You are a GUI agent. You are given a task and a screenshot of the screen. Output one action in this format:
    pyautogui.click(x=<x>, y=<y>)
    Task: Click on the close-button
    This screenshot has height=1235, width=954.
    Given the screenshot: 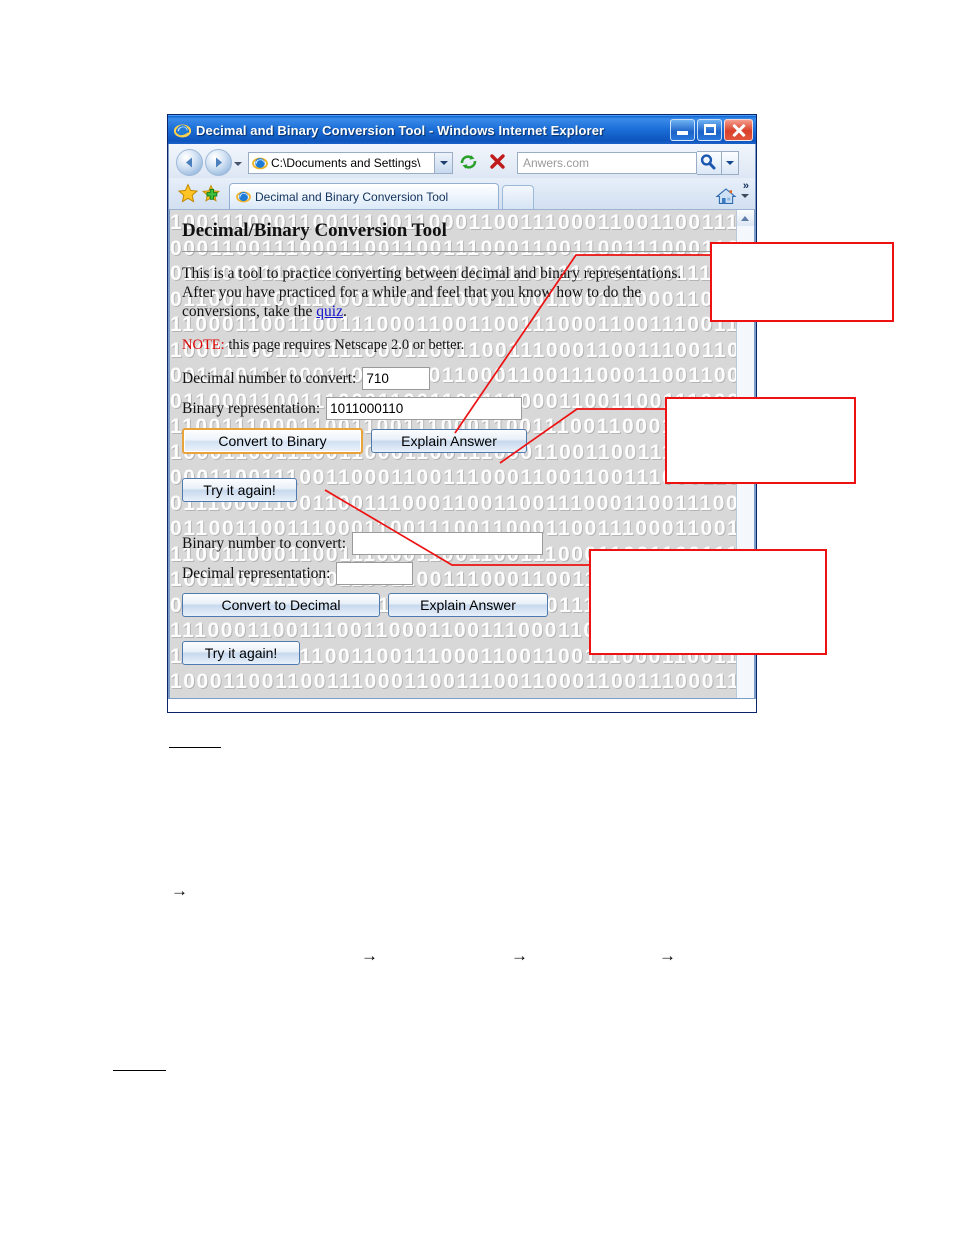 What is the action you would take?
    pyautogui.click(x=738, y=130)
    